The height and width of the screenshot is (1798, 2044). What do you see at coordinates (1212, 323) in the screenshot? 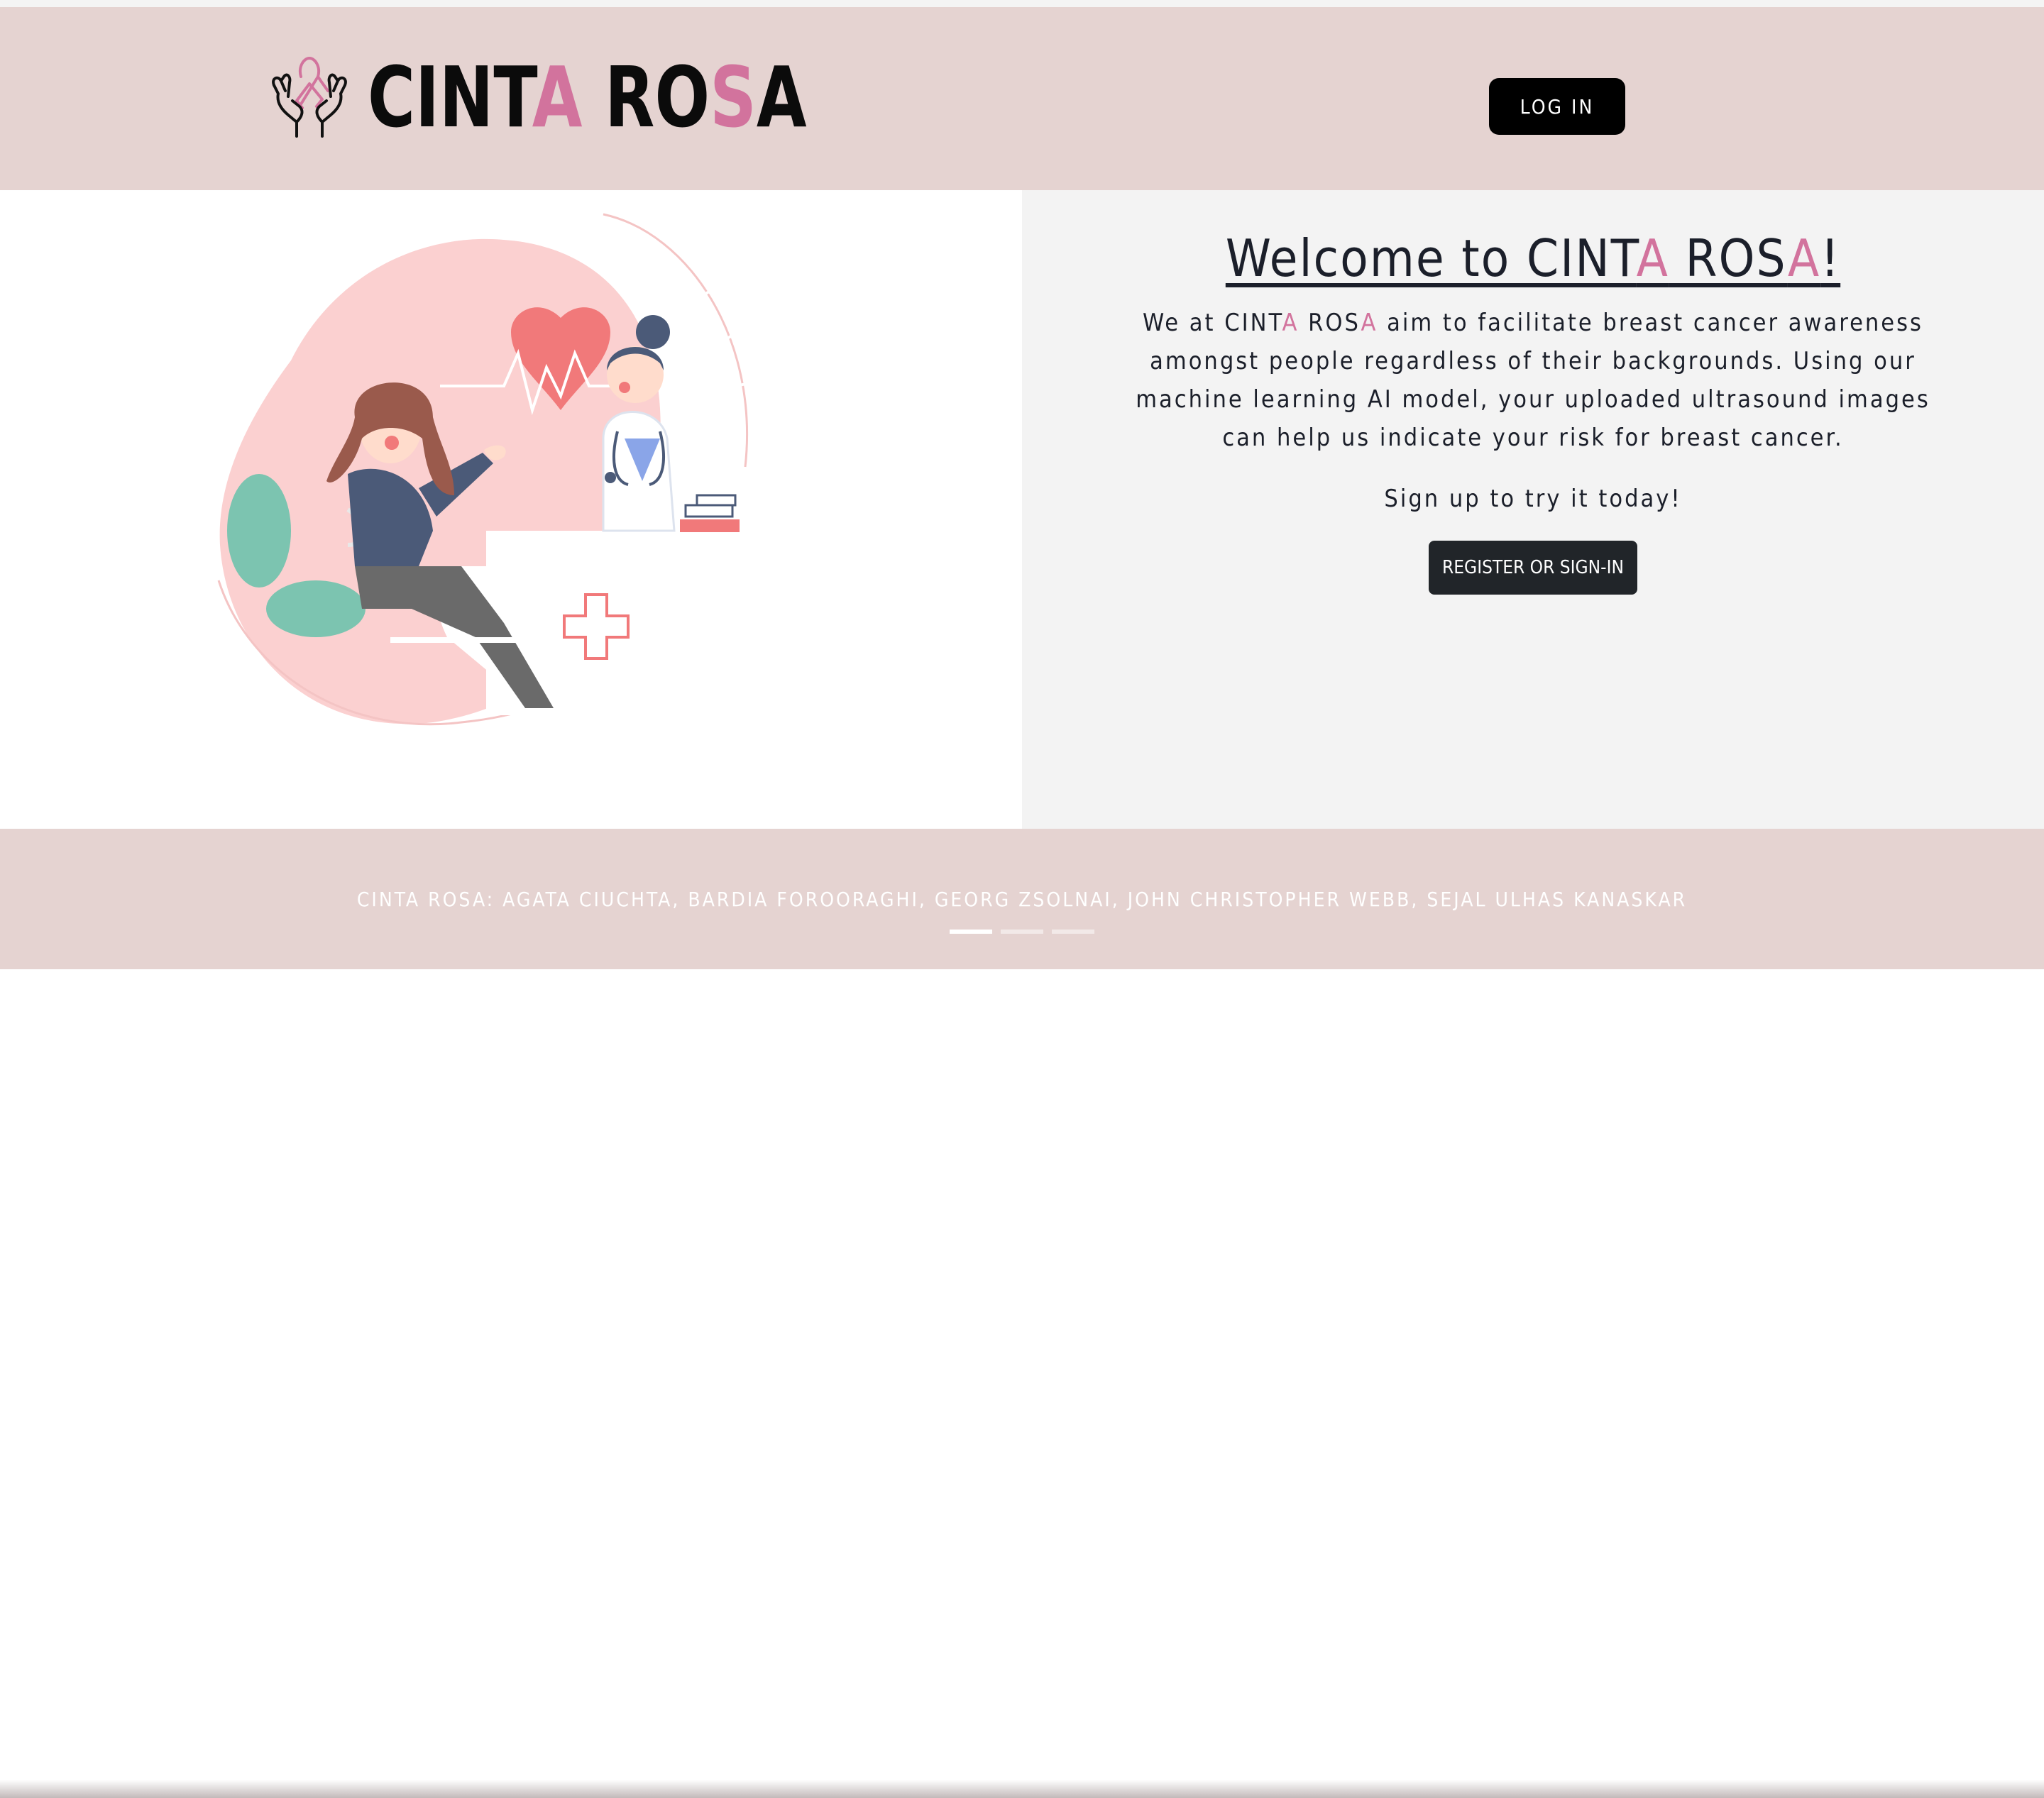
I see `about-part-1: We at CINT` at bounding box center [1212, 323].